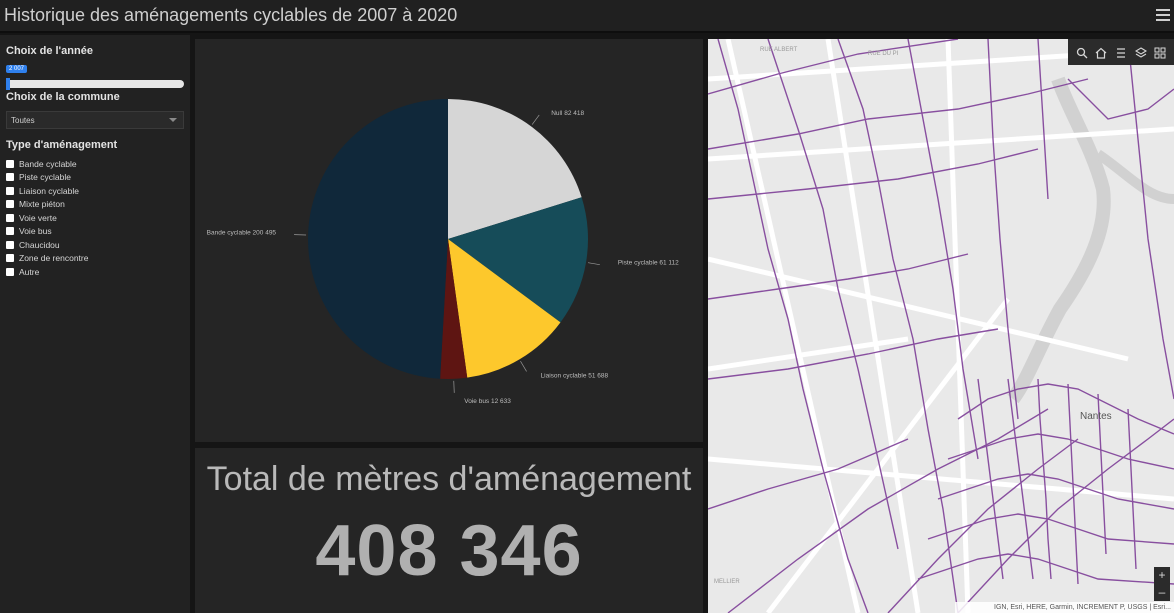 The image size is (1174, 613). I want to click on pie-slice-label: Piste cyclable 61 112, so click(648, 263).